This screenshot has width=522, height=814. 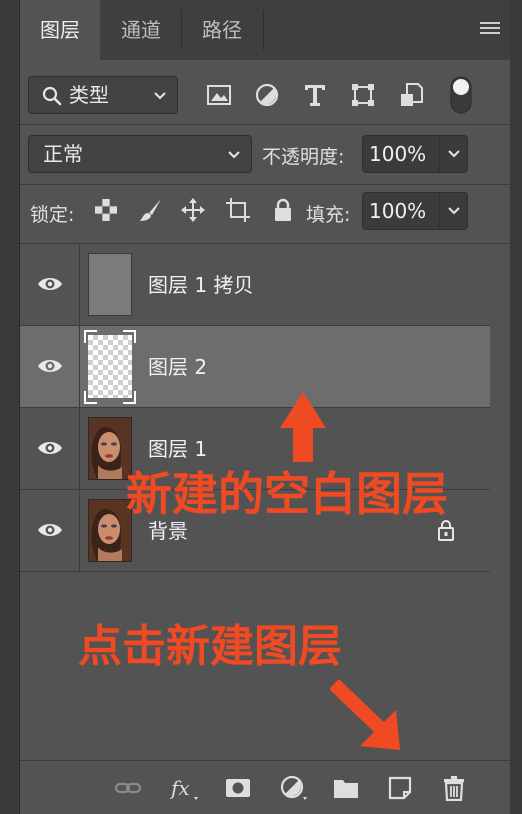 I want to click on fill-dropdown, so click(x=453, y=211).